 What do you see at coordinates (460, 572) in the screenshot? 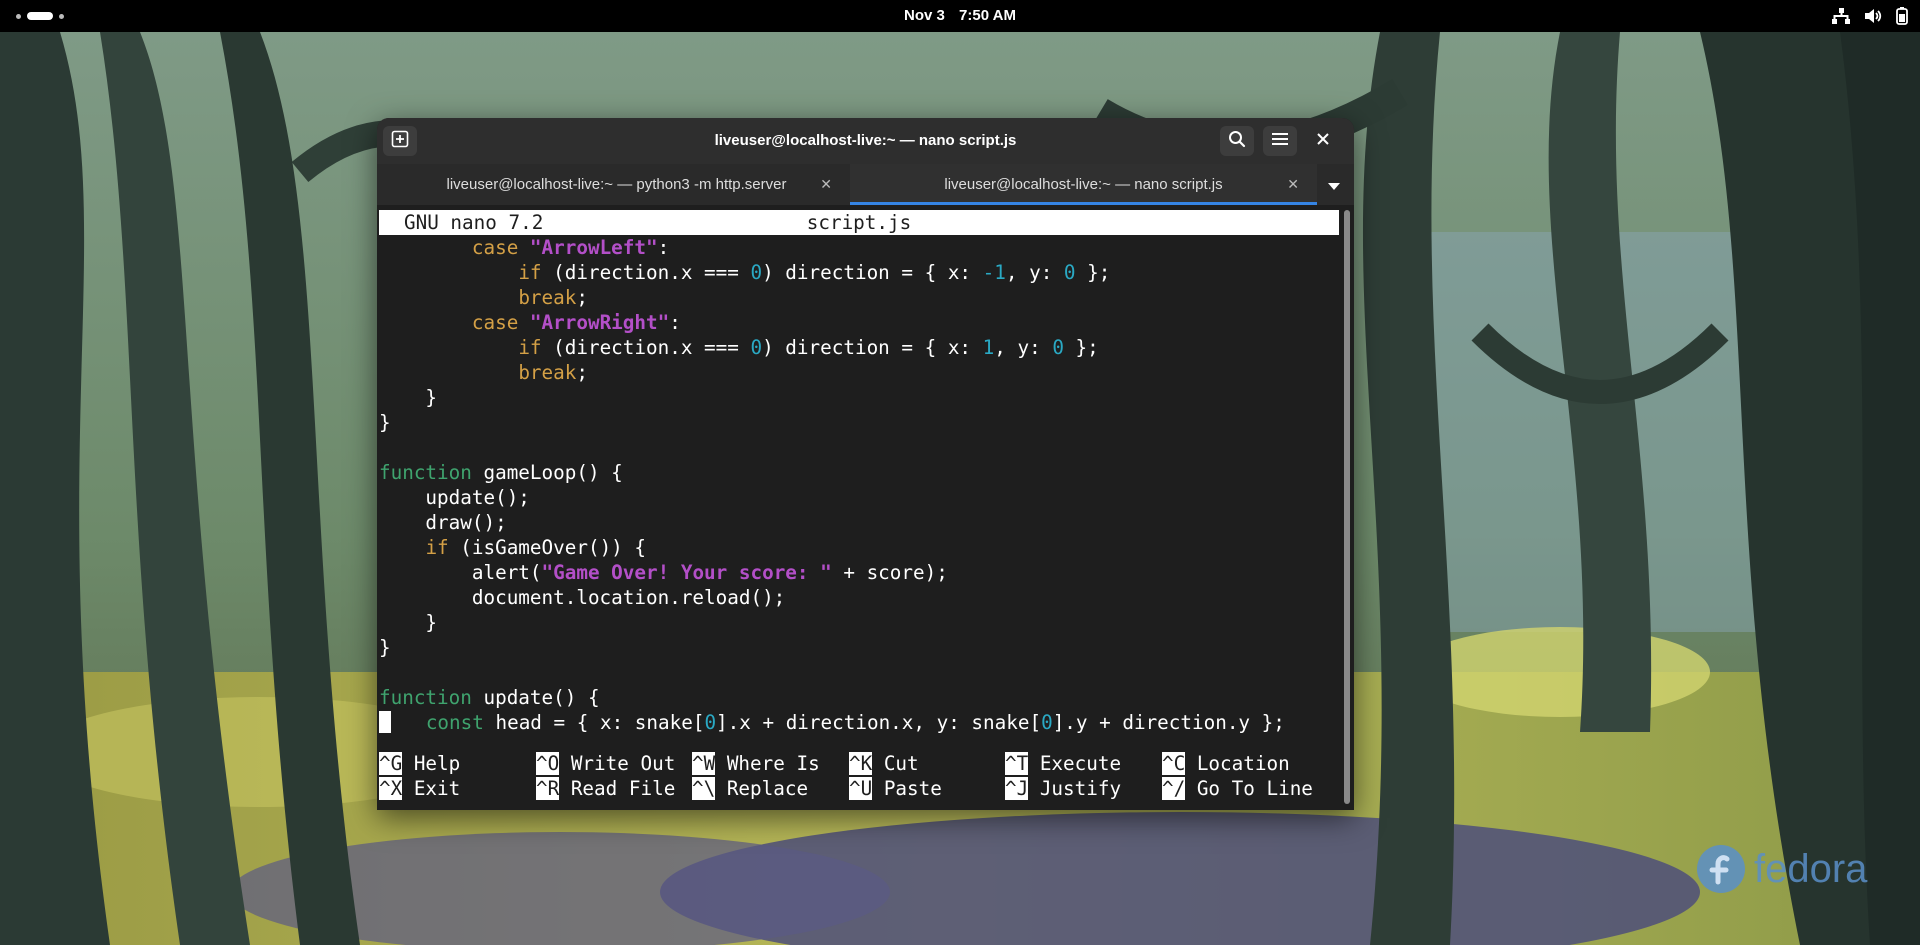
I see `code-token: alert(` at bounding box center [460, 572].